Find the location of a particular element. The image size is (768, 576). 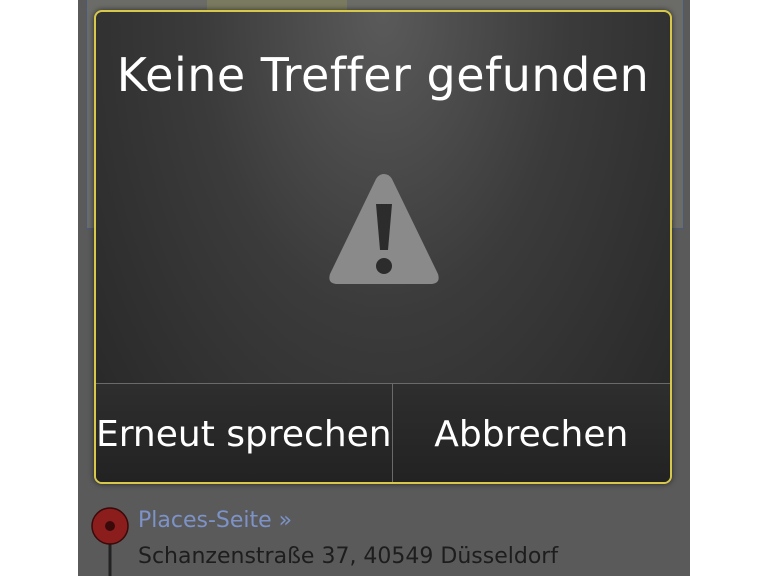

retry-speak-button: Erneut sprechen is located at coordinates (244, 433).